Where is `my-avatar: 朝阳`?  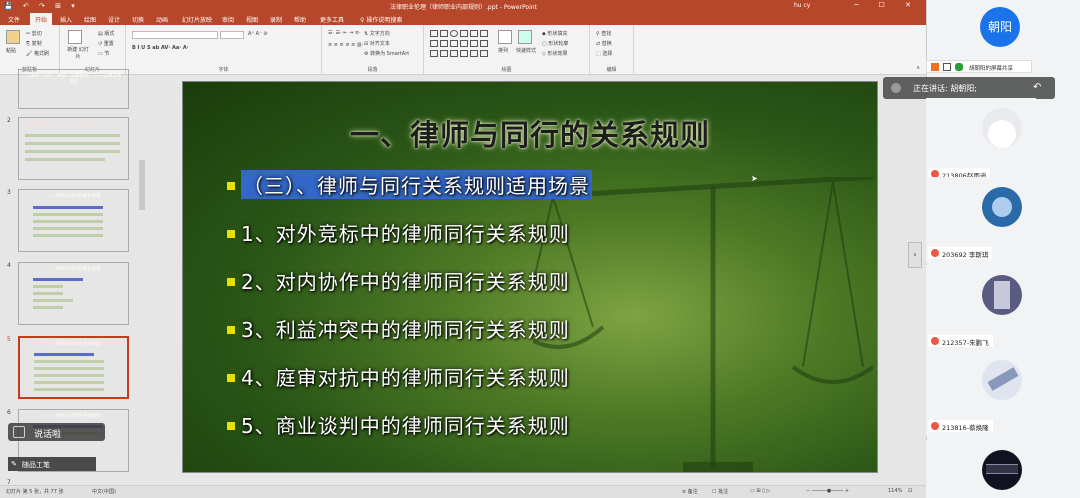 my-avatar: 朝阳 is located at coordinates (1000, 27).